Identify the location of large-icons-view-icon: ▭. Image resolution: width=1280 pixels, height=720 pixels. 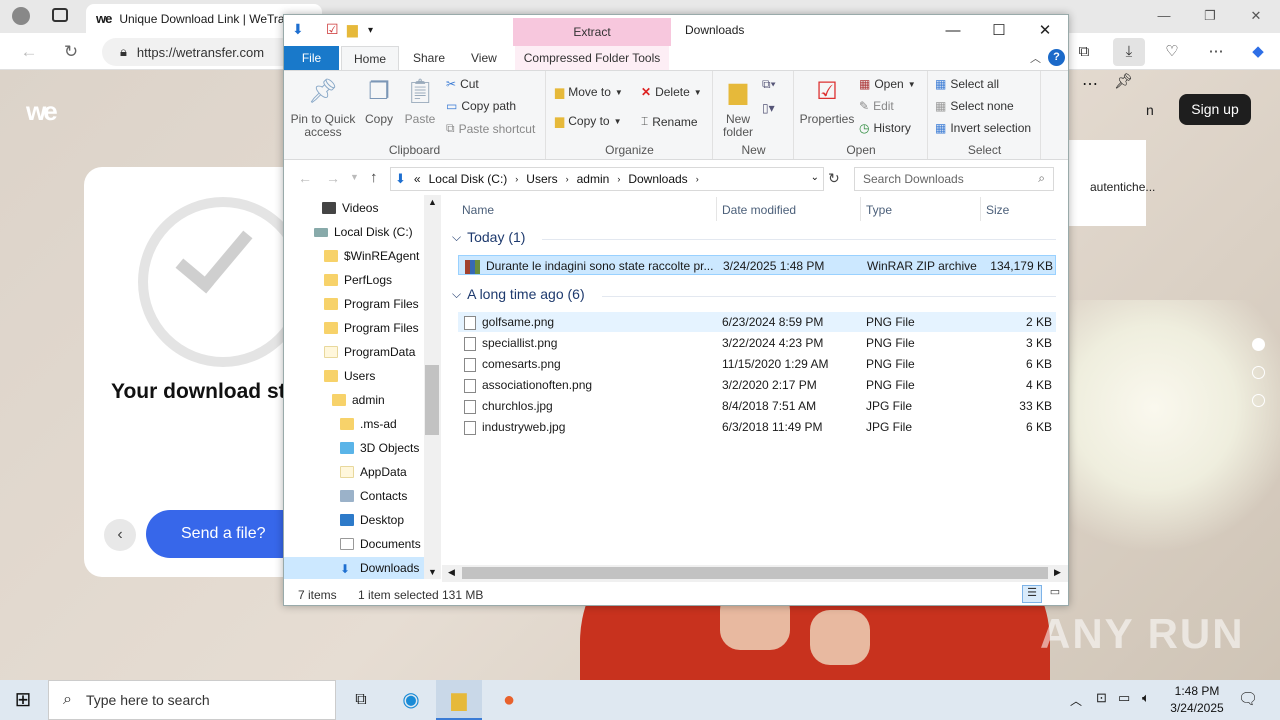
(1055, 594).